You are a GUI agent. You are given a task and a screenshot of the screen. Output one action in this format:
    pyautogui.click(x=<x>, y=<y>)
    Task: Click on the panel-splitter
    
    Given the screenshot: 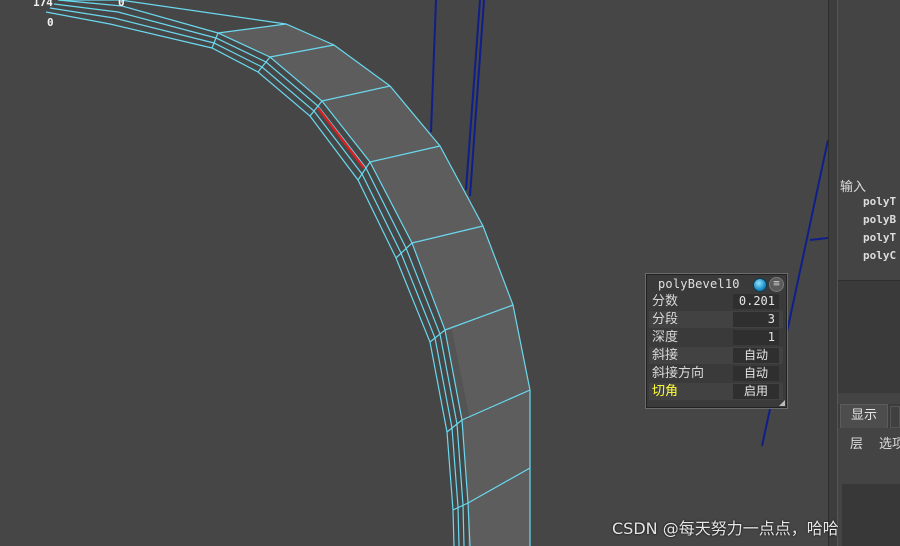 What is the action you would take?
    pyautogui.click(x=833, y=273)
    